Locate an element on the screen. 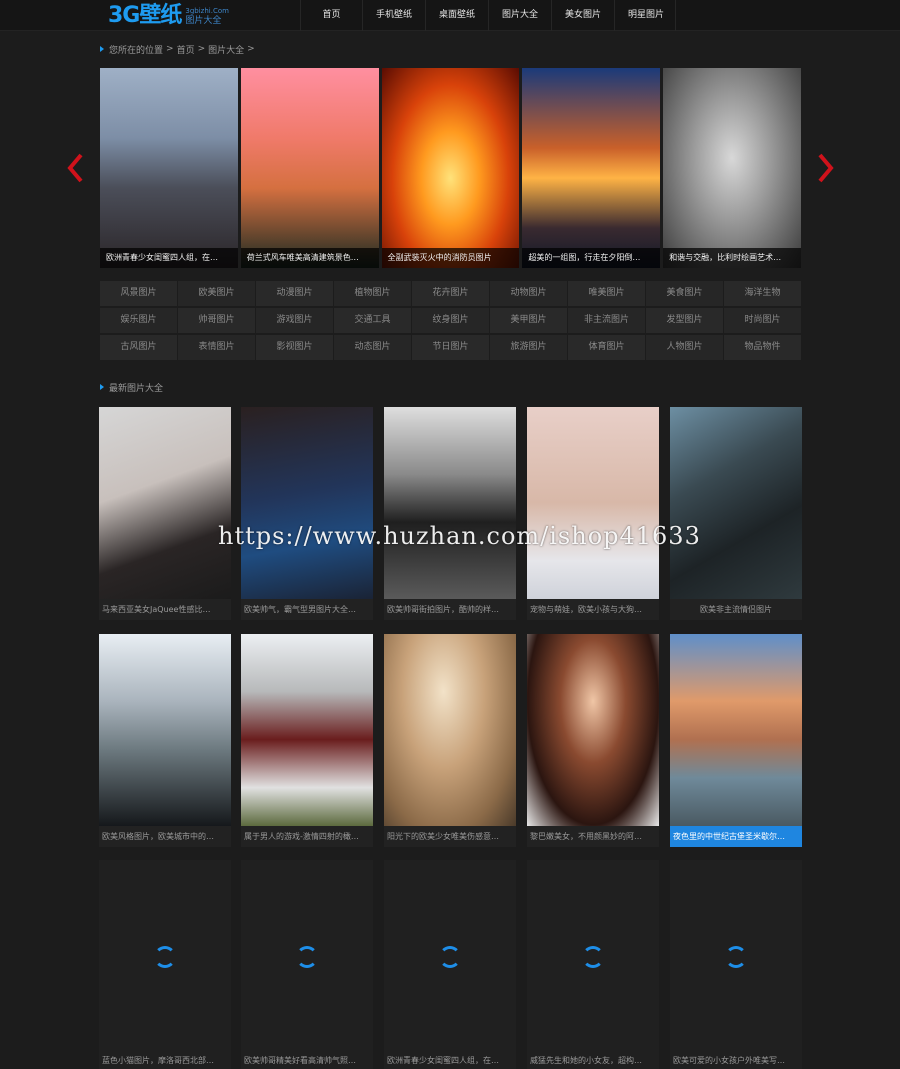  category-link: 唯美图片 is located at coordinates (606, 293).